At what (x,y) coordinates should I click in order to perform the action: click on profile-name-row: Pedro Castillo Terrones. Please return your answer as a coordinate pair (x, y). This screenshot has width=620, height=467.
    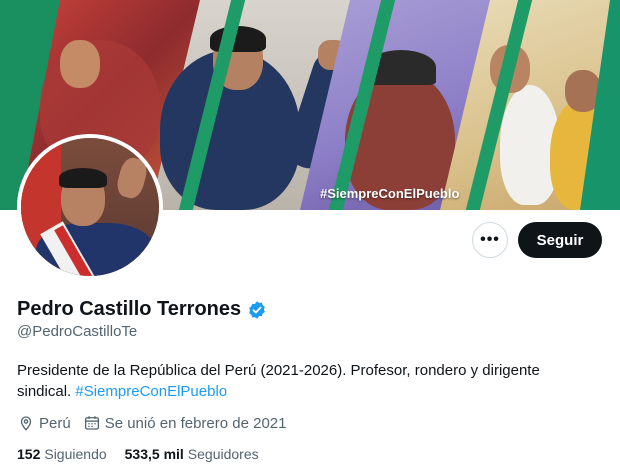
    Looking at the image, I should click on (142, 309).